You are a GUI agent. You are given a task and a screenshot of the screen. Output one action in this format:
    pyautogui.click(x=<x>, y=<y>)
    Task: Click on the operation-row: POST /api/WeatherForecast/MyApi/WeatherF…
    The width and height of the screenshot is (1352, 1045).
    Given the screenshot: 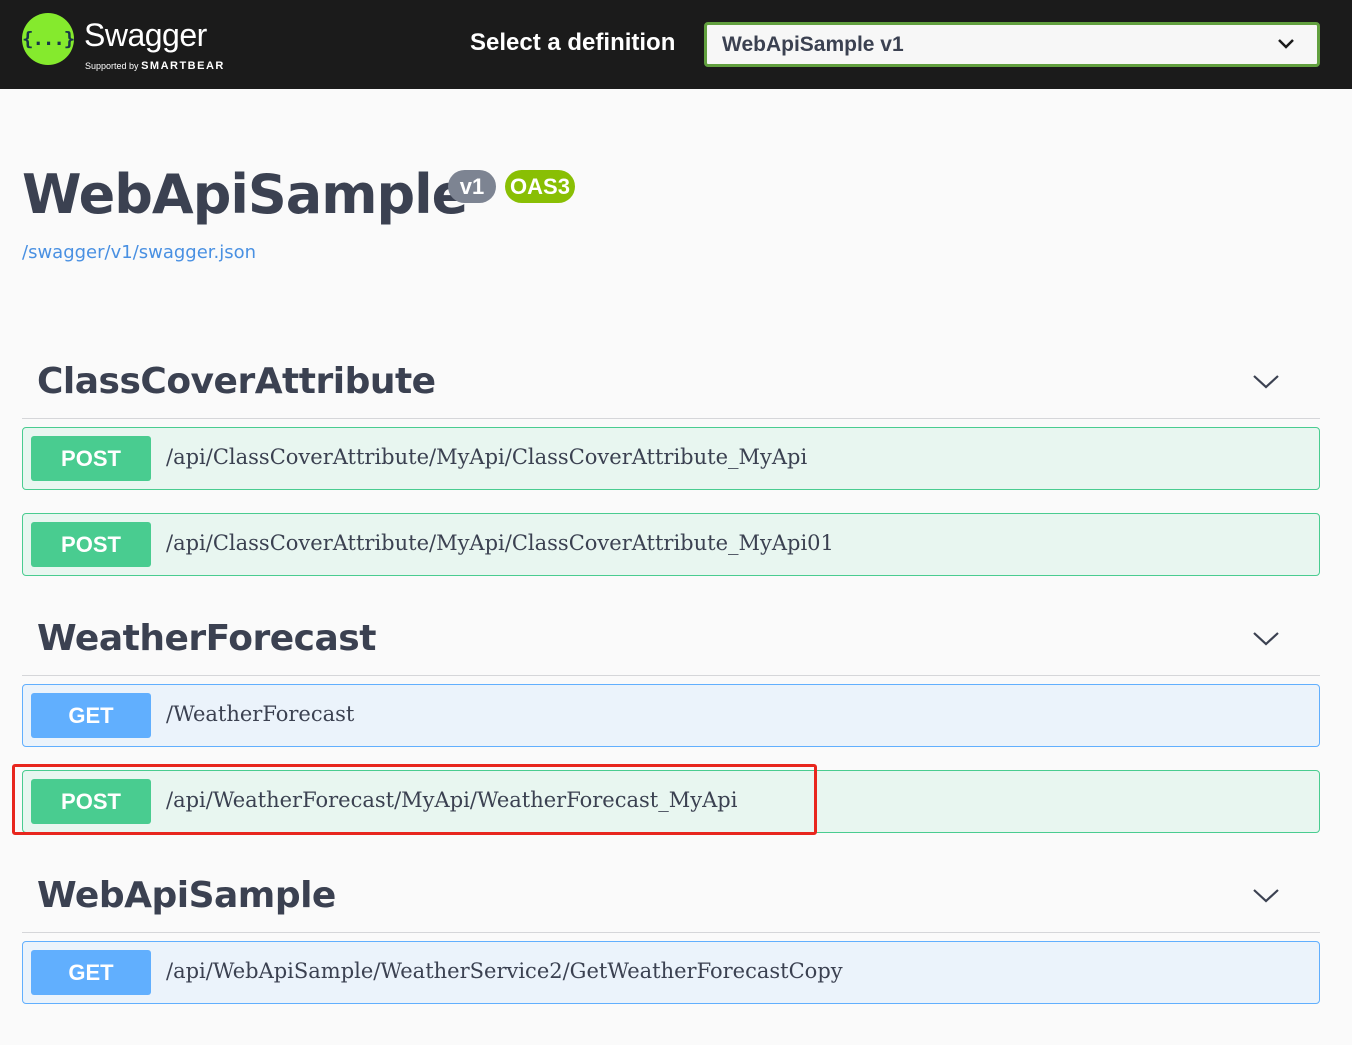 What is the action you would take?
    pyautogui.click(x=671, y=801)
    